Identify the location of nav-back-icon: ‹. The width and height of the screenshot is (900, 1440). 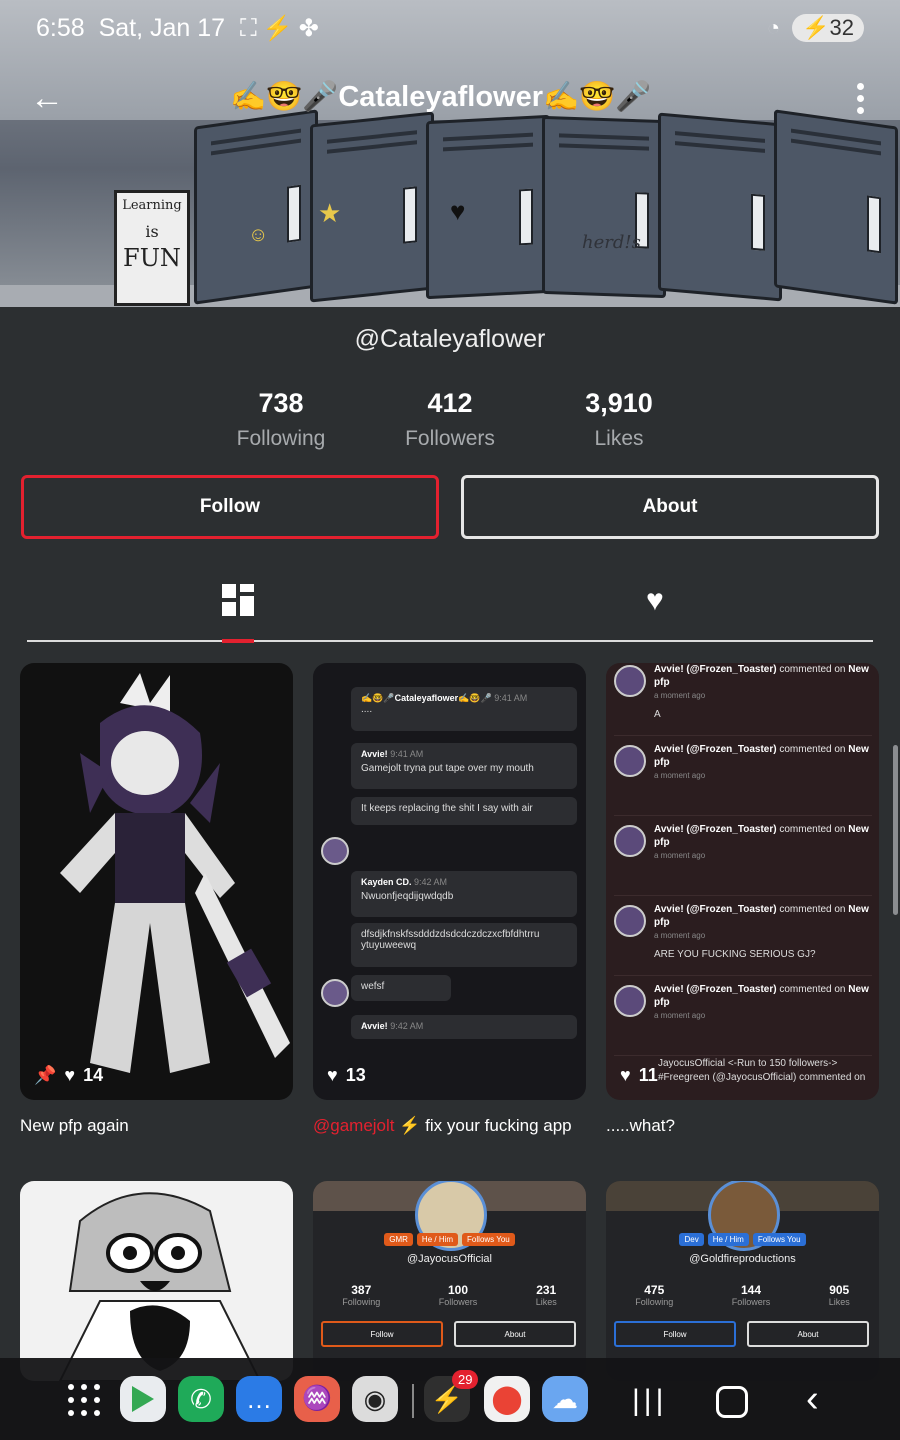
(812, 1399).